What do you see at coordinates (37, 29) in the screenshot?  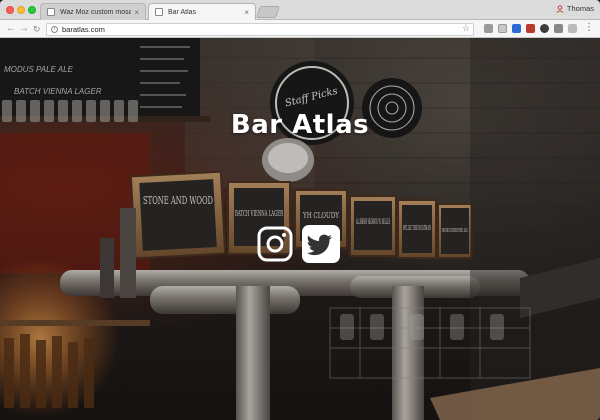 I see `reload-icon: ↻` at bounding box center [37, 29].